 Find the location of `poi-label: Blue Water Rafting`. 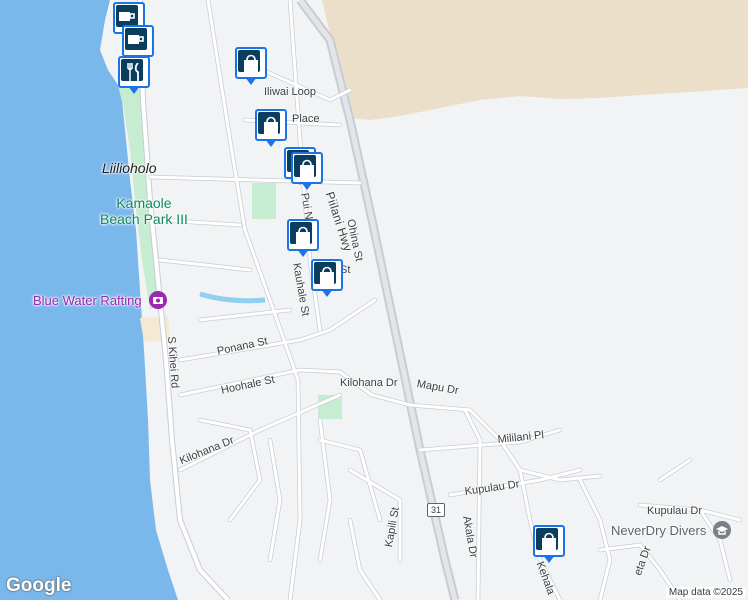

poi-label: Blue Water Rafting is located at coordinates (87, 300).